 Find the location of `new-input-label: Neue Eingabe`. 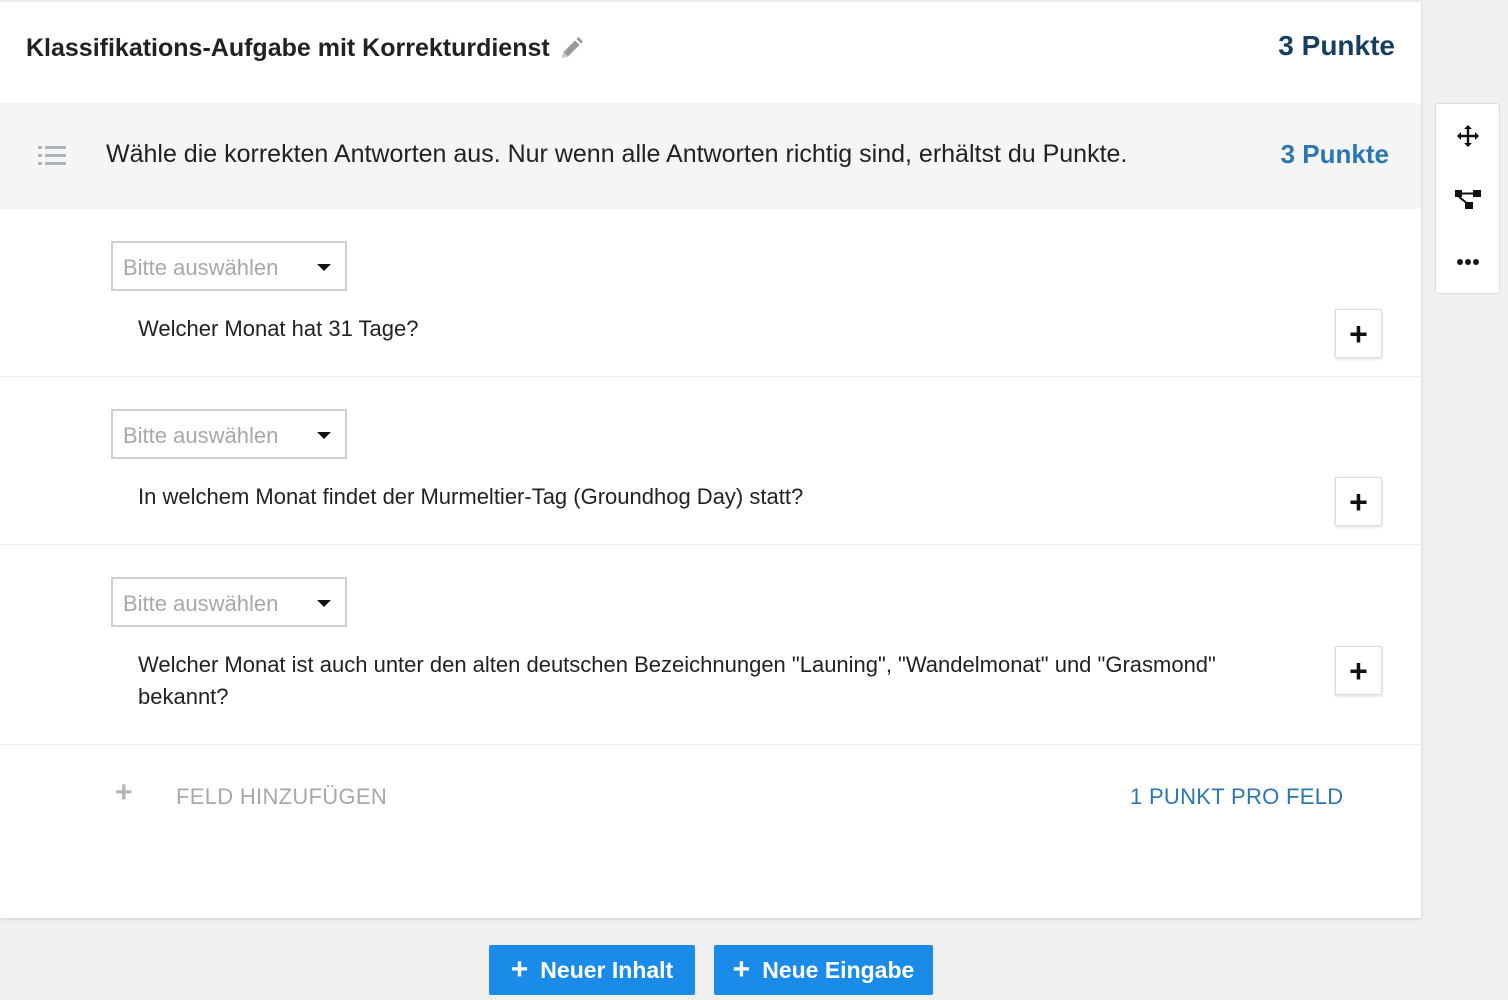

new-input-label: Neue Eingabe is located at coordinates (838, 969).